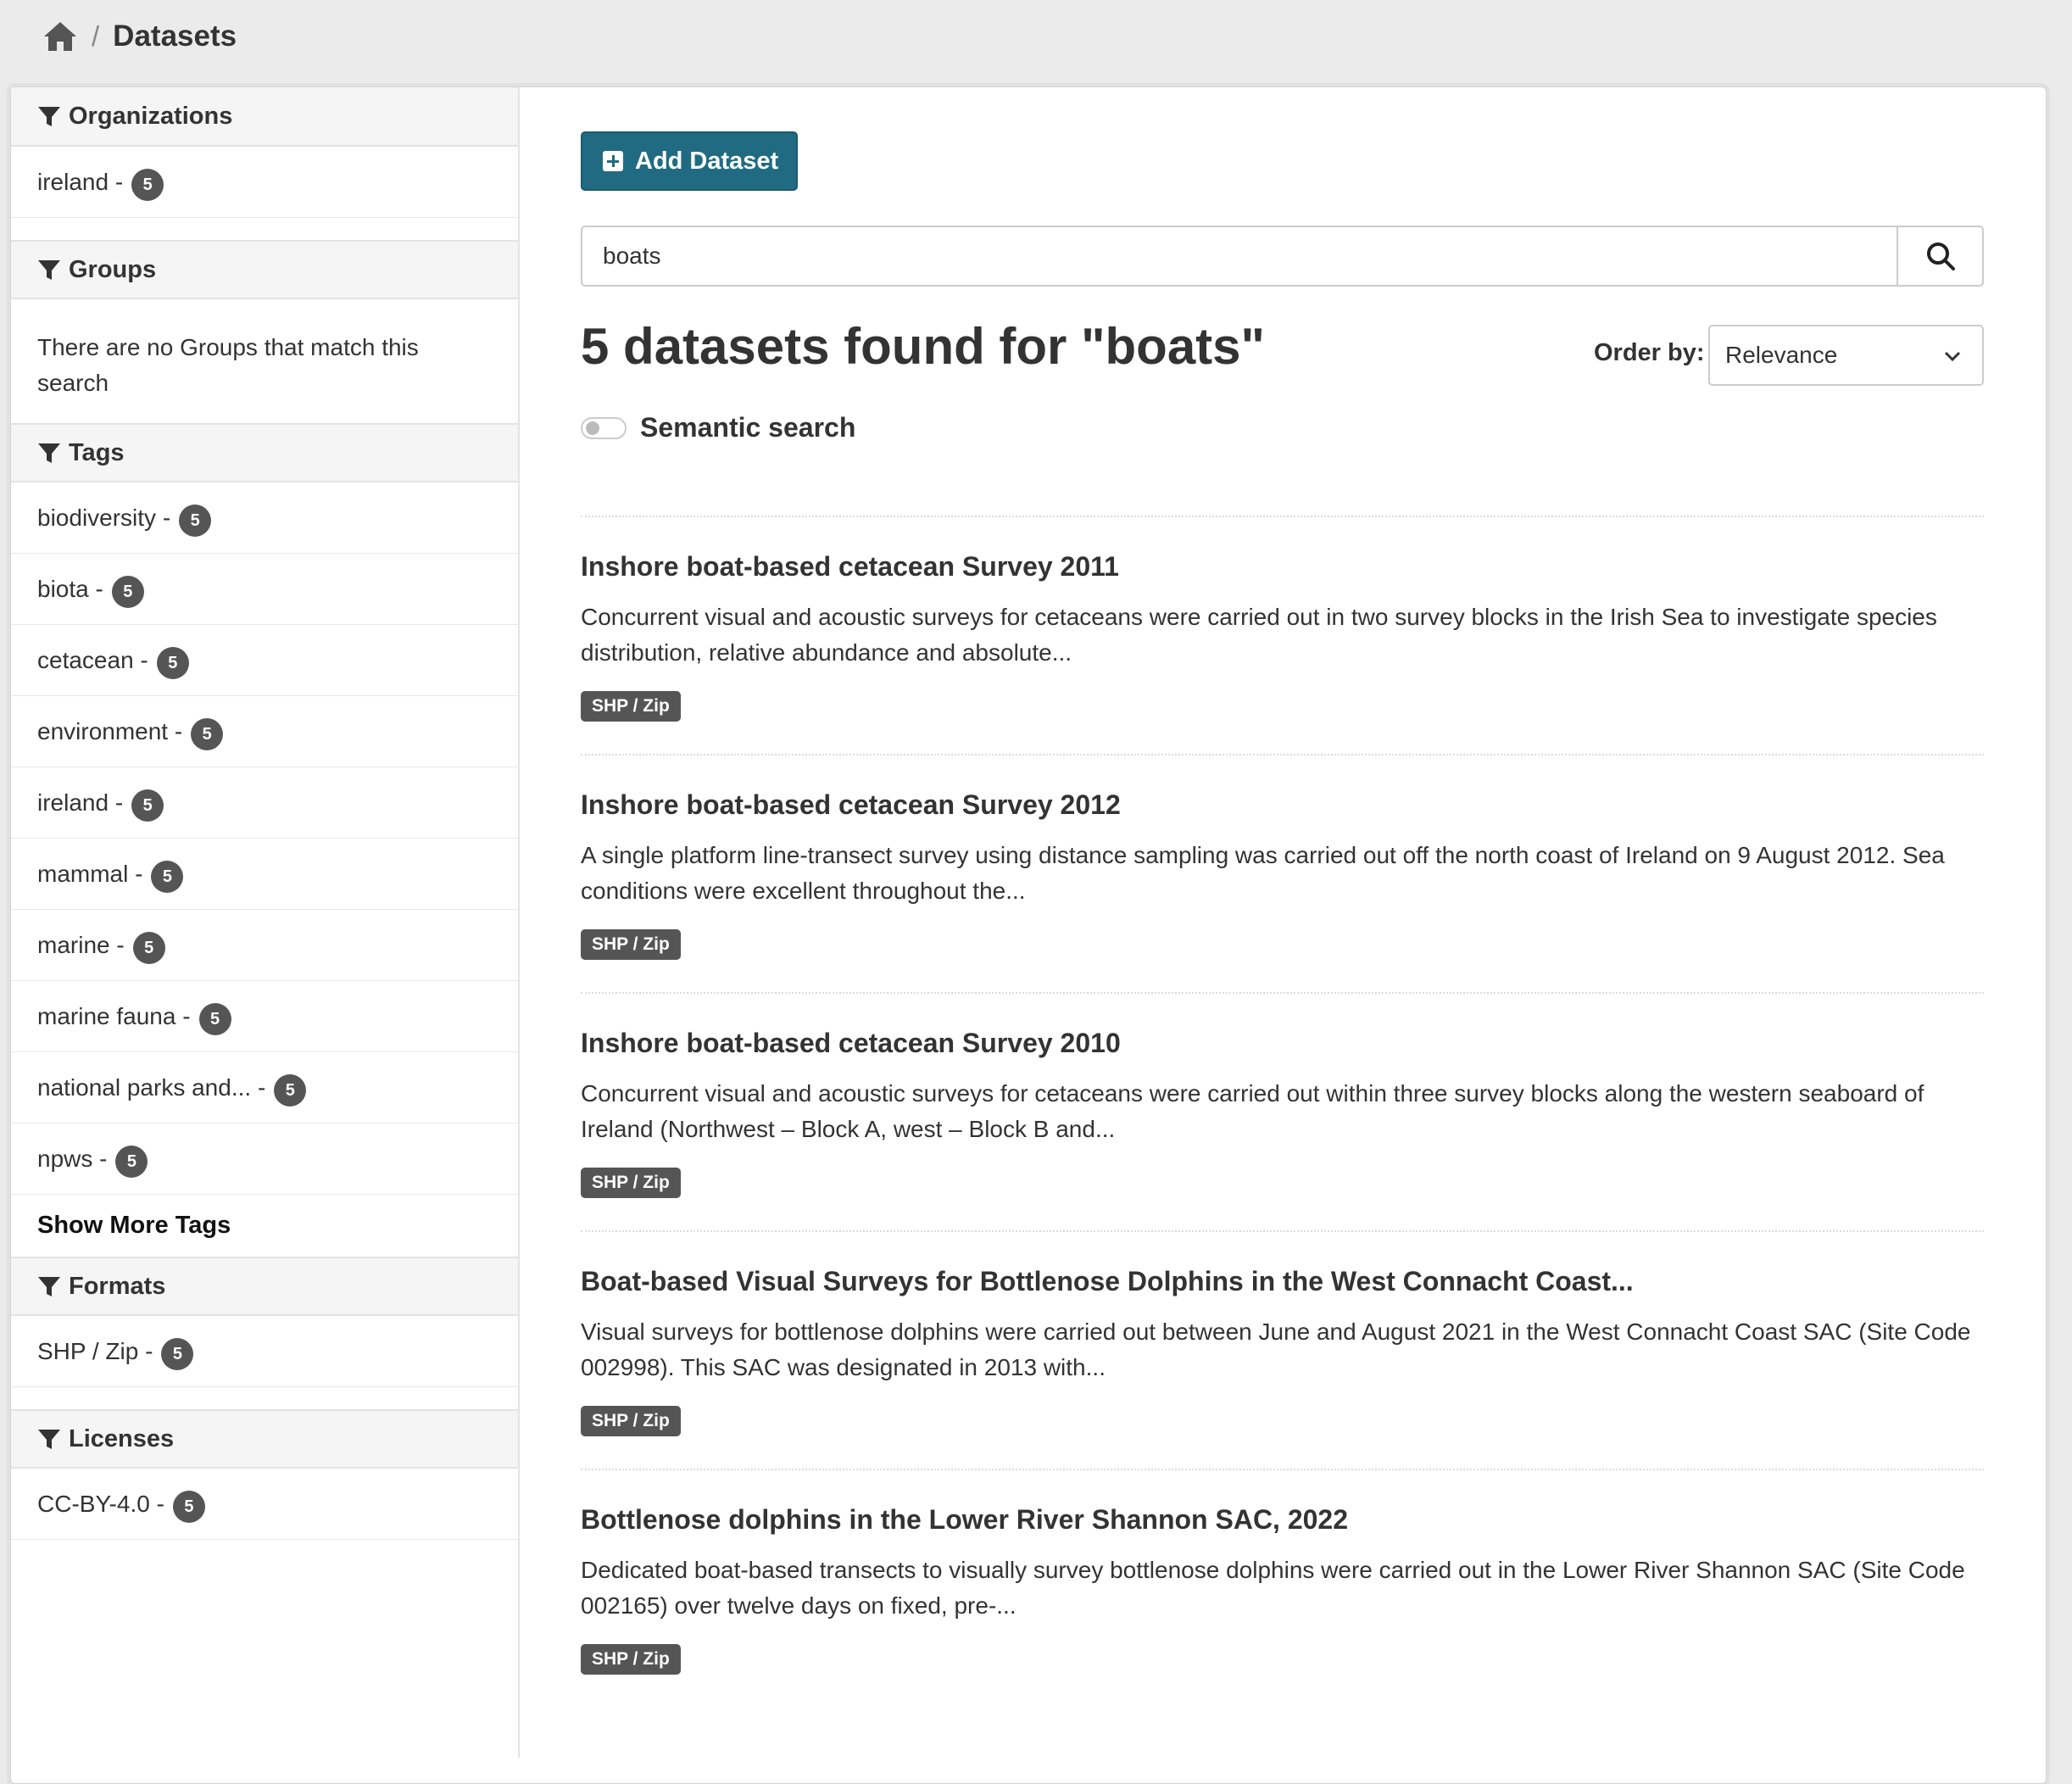 Image resolution: width=2072 pixels, height=1784 pixels. I want to click on semantic-search-toggle, so click(604, 428).